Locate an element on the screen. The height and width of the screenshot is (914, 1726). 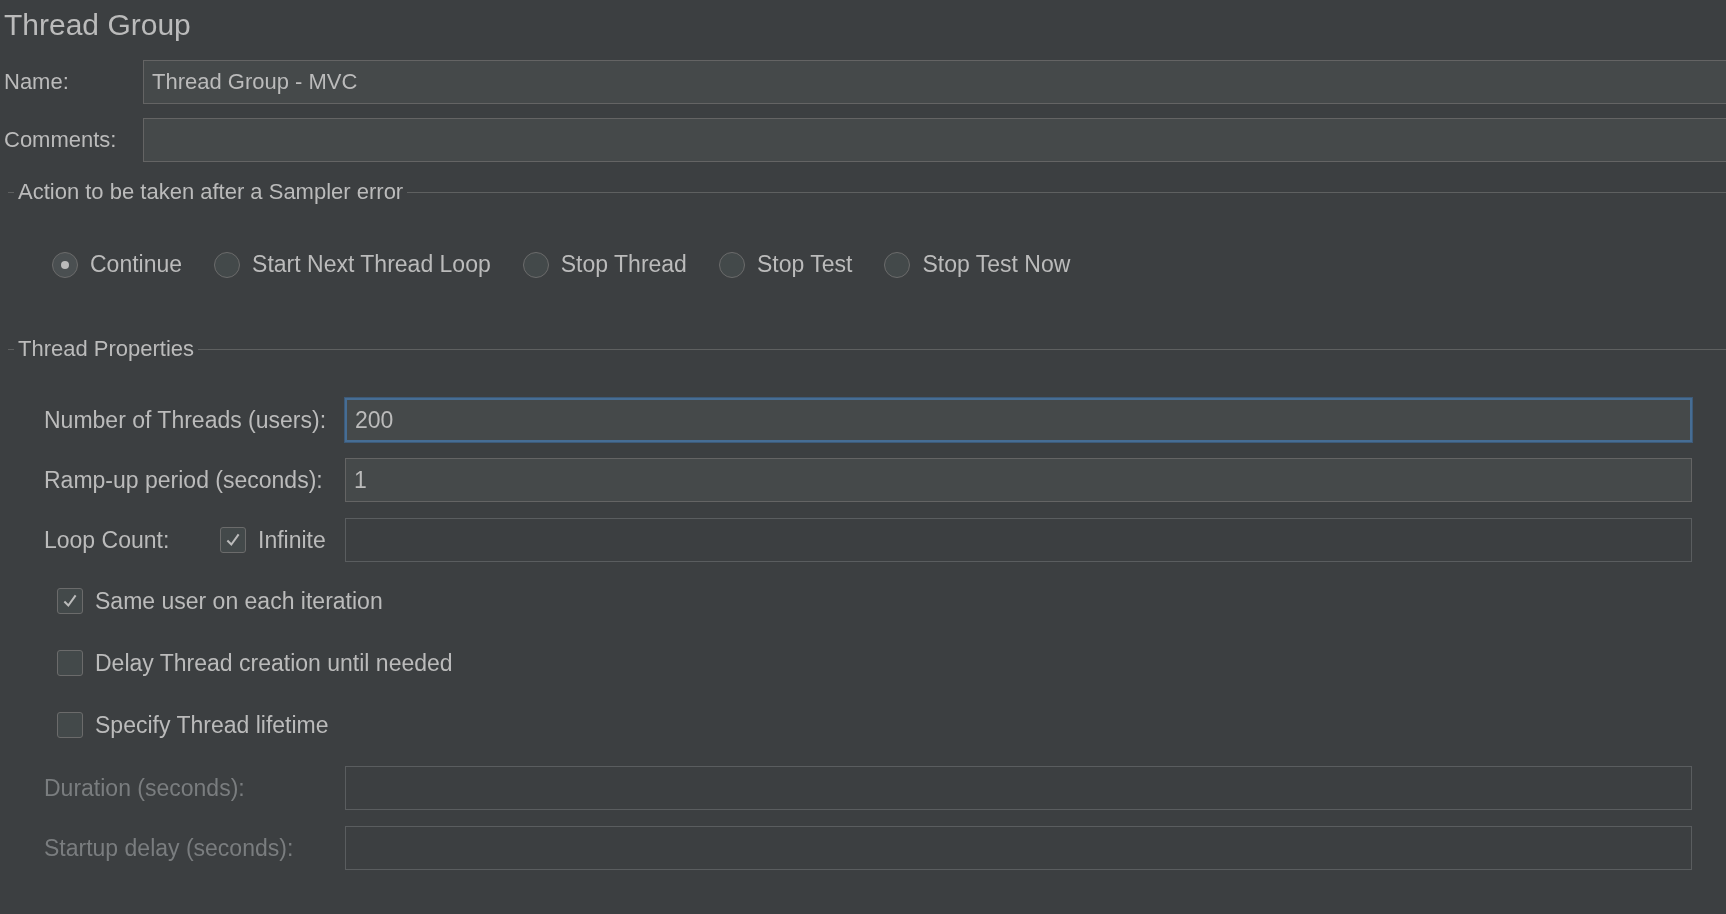
panel-title: Thread Group is located at coordinates (97, 25).